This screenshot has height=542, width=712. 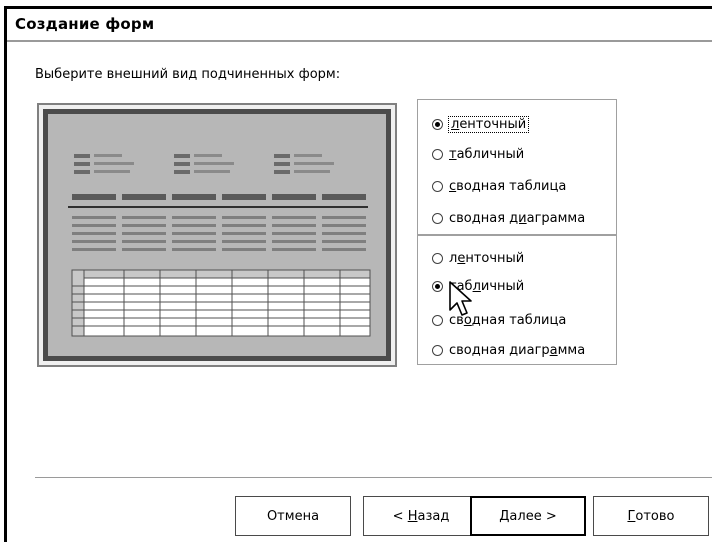 I want to click on button-divider, so click(x=373, y=477).